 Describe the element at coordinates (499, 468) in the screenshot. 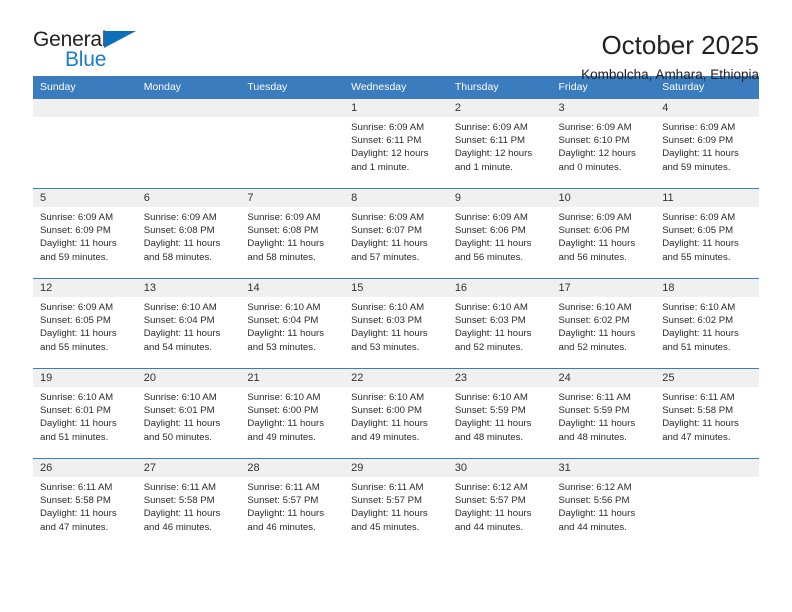

I see `day-number: 30` at that location.